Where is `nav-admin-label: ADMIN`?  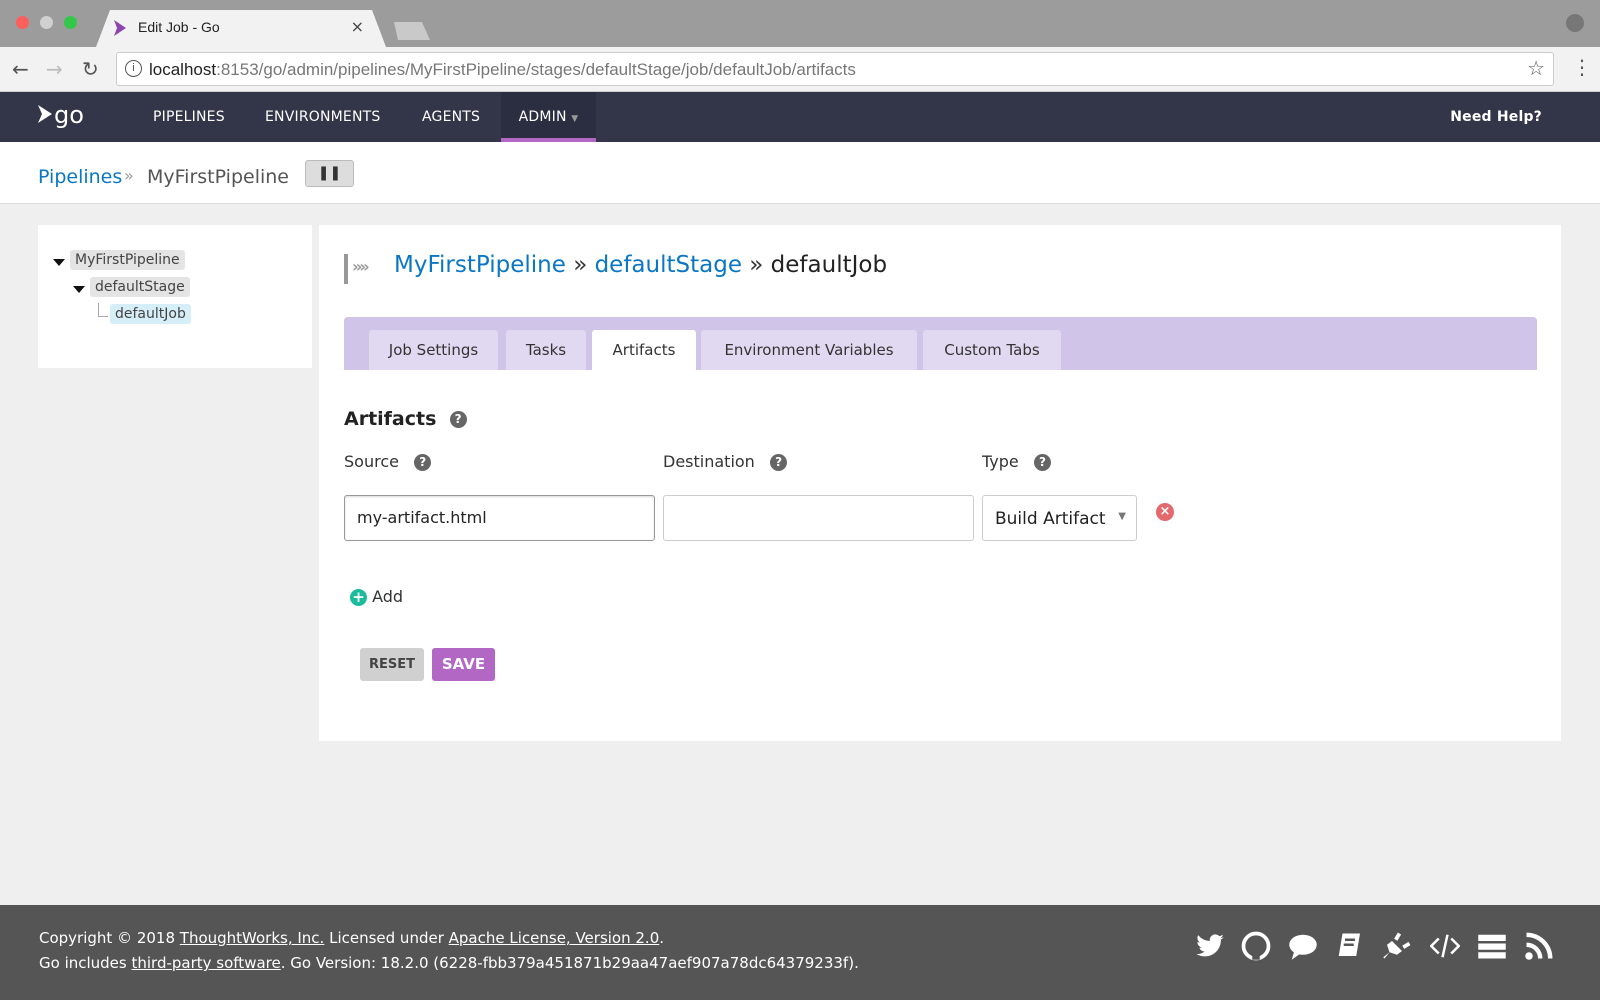 nav-admin-label: ADMIN is located at coordinates (542, 117).